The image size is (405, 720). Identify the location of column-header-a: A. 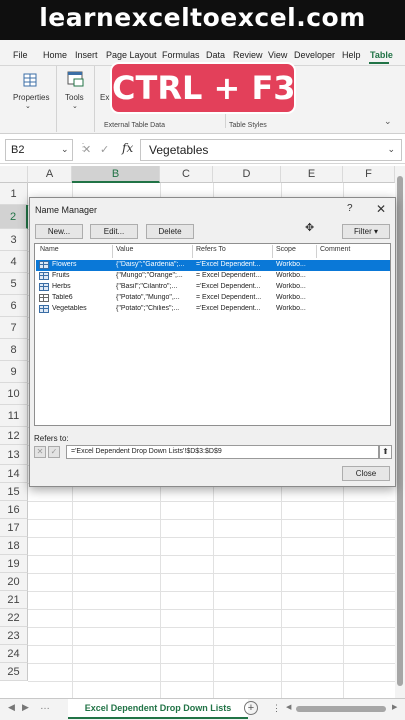
(50, 174).